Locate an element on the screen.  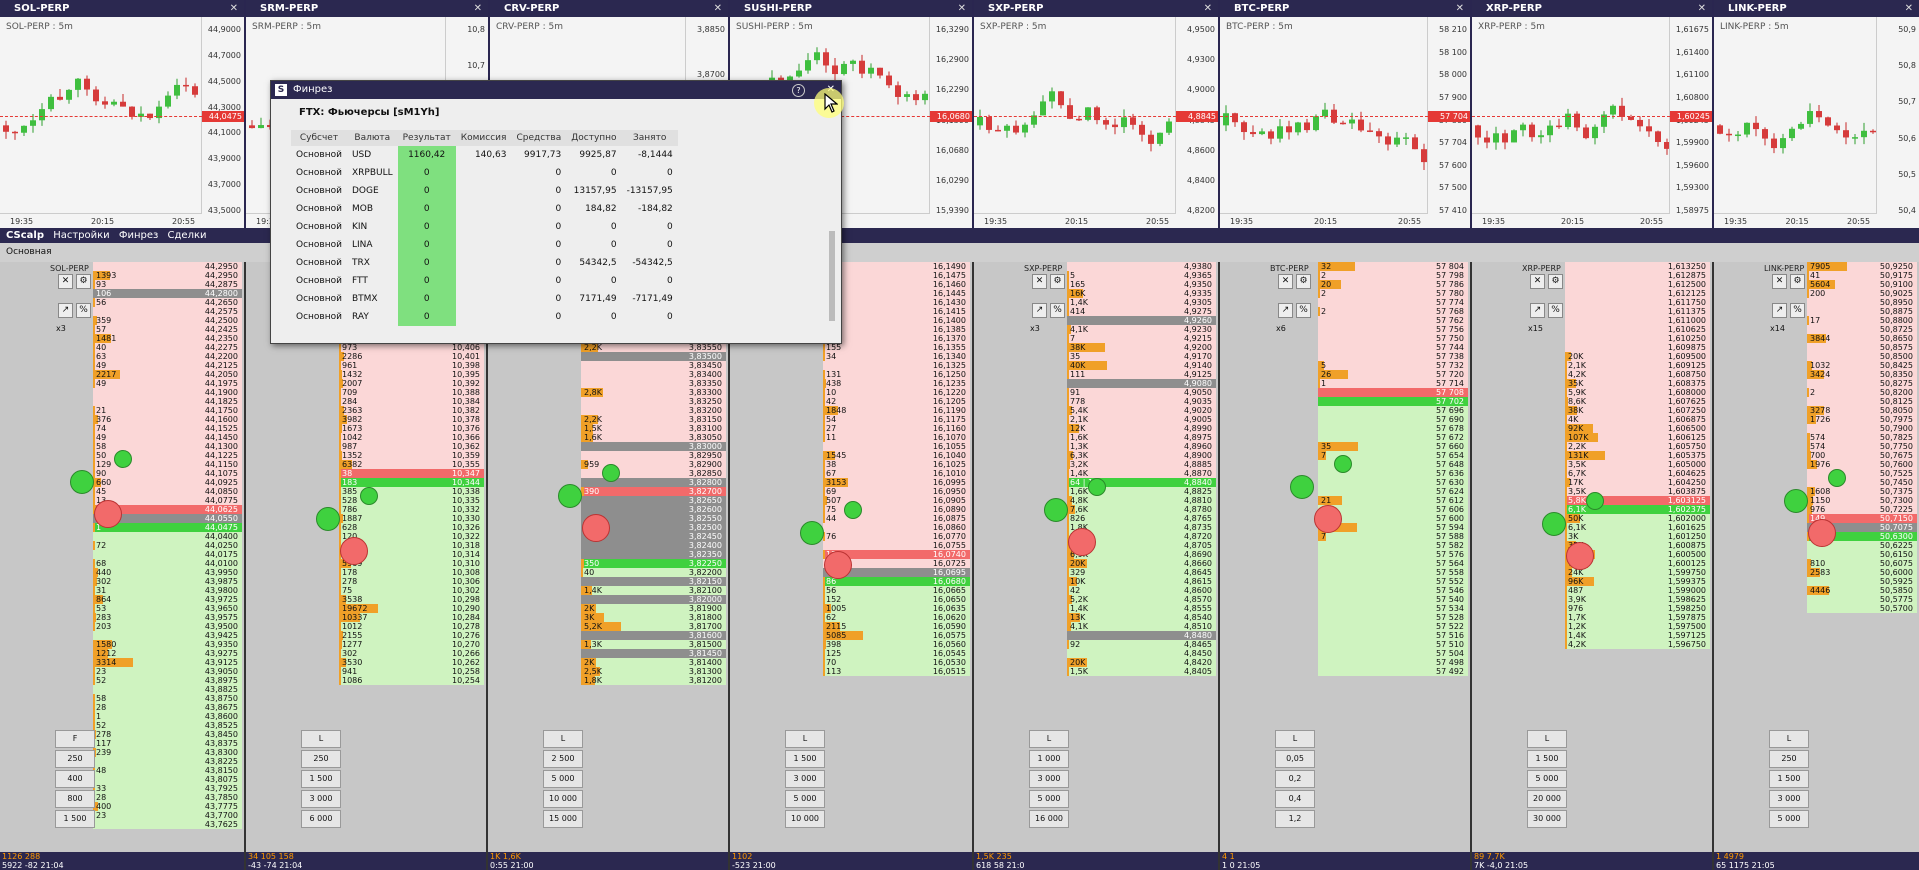
ladder-row: 3K 1,601250 is located at coordinates (1637, 536).